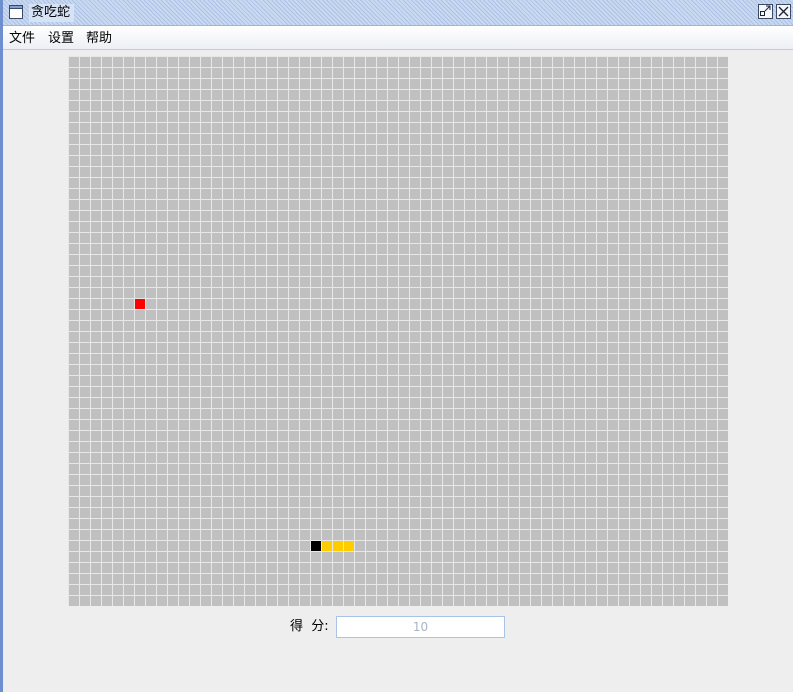 The height and width of the screenshot is (692, 793). What do you see at coordinates (783, 11) in the screenshot?
I see `close-button` at bounding box center [783, 11].